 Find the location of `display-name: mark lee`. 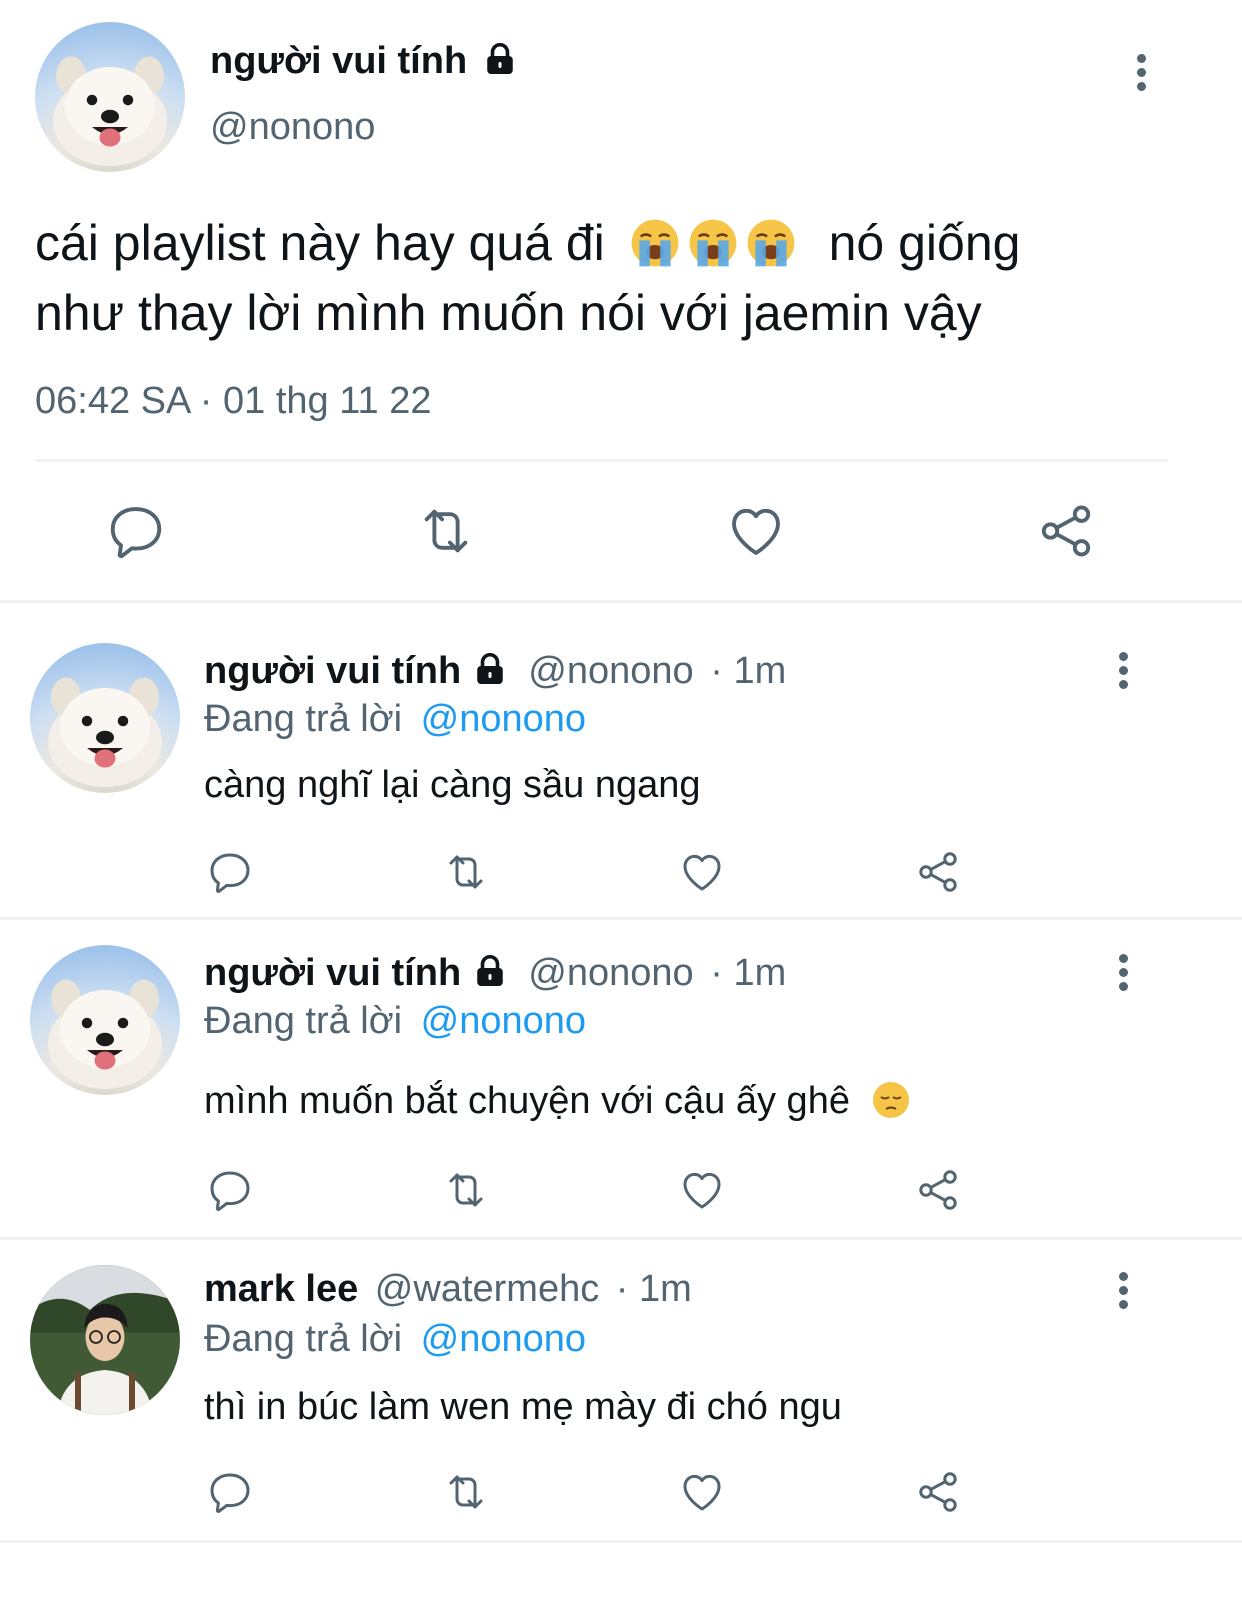

display-name: mark lee is located at coordinates (281, 1289).